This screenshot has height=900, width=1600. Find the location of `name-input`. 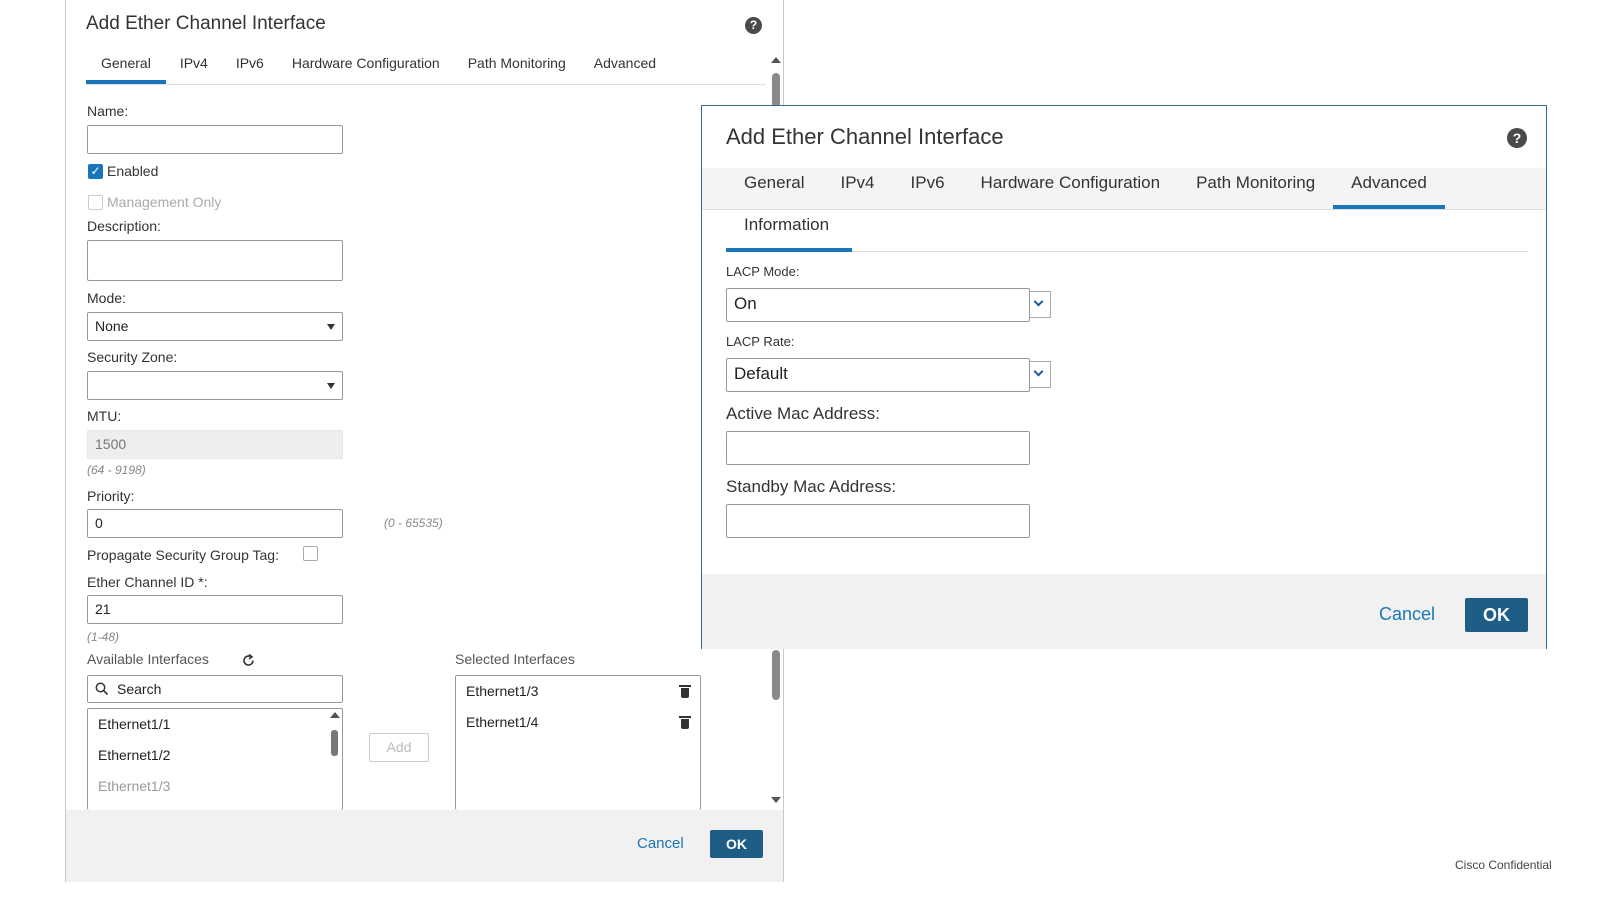

name-input is located at coordinates (215, 139).